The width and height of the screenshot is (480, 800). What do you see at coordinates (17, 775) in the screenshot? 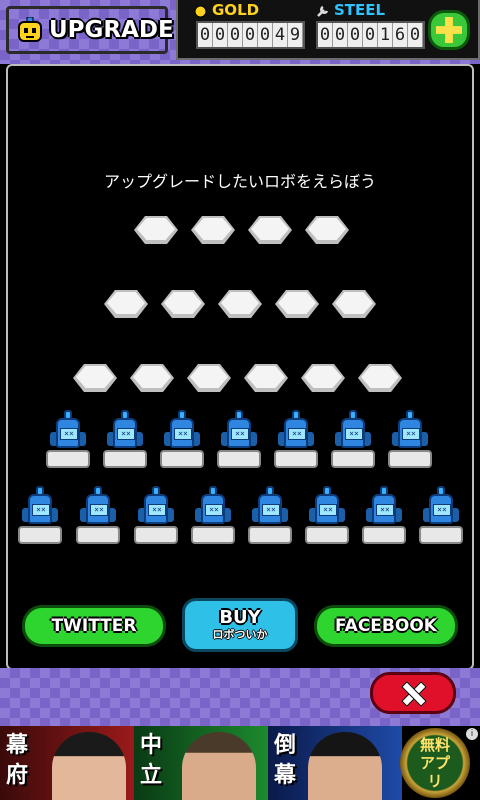
I see `ad-kanji: 府` at bounding box center [17, 775].